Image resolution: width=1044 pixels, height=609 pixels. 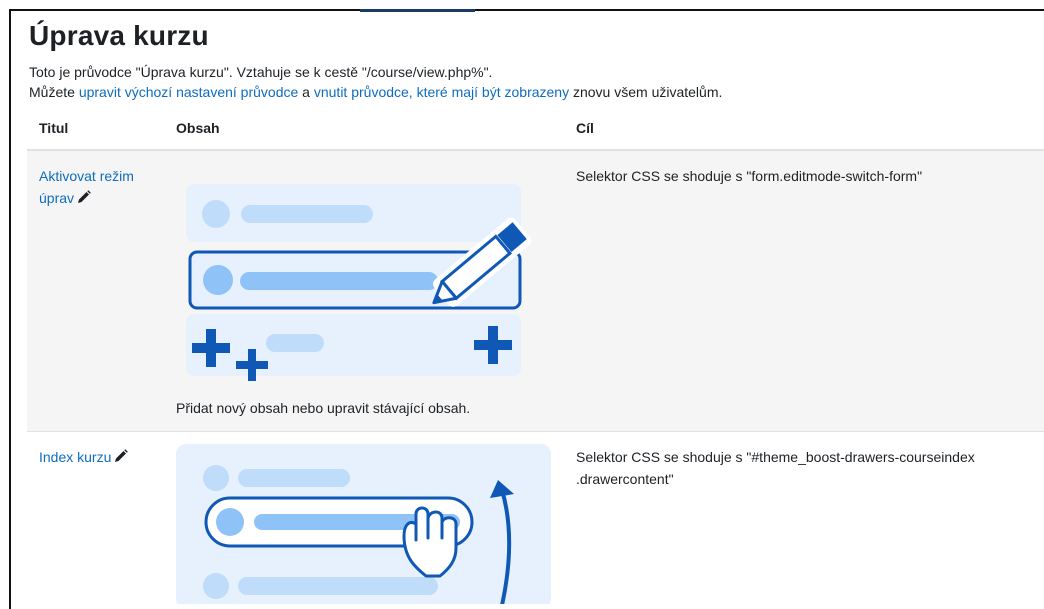 I want to click on step-title-cell: Index kurzu, so click(x=96, y=457).